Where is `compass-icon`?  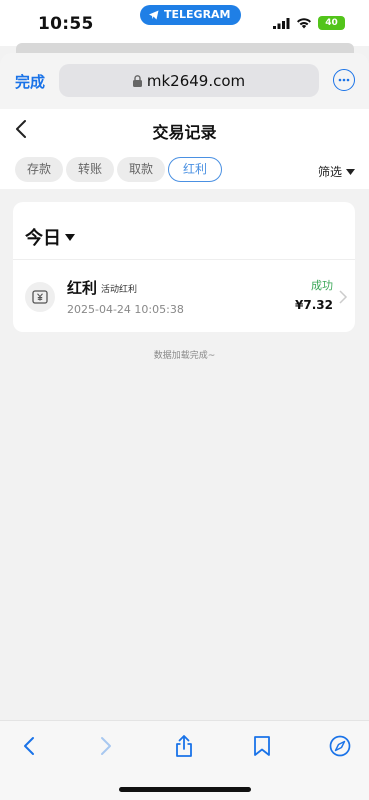 compass-icon is located at coordinates (340, 746).